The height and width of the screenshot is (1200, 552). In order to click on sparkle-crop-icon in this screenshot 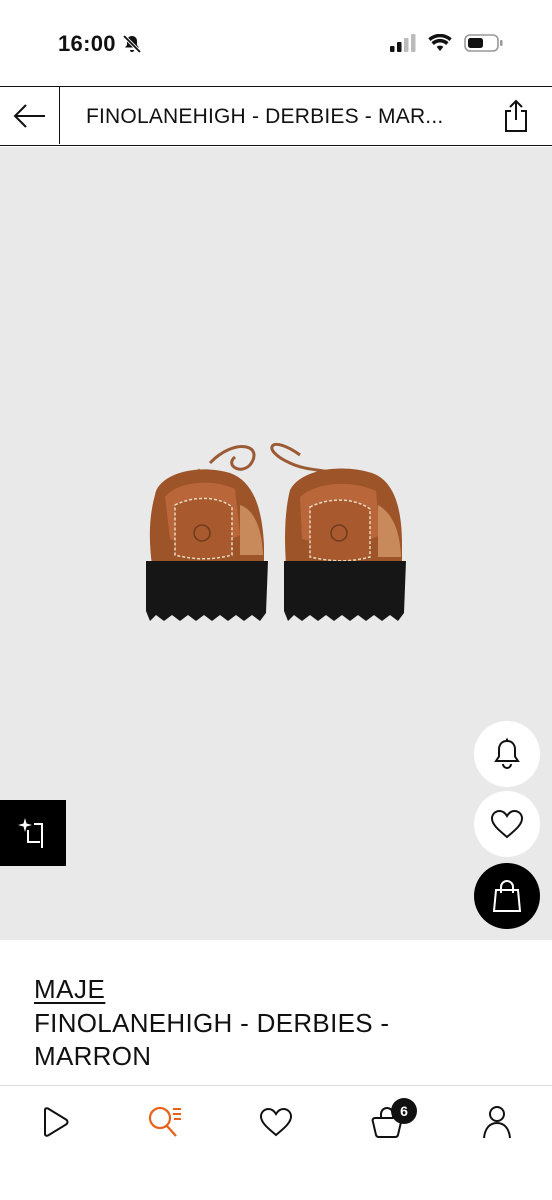, I will do `click(30, 833)`.